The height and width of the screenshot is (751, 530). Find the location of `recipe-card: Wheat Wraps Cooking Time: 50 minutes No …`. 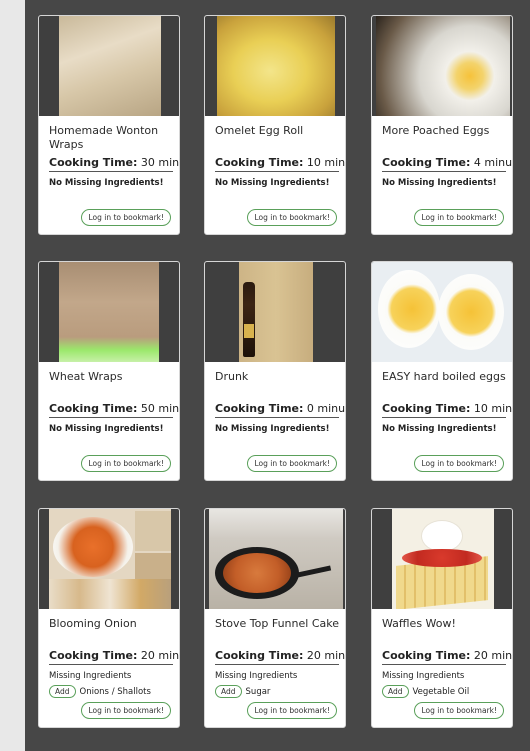

recipe-card: Wheat Wraps Cooking Time: 50 minutes No … is located at coordinates (109, 371).